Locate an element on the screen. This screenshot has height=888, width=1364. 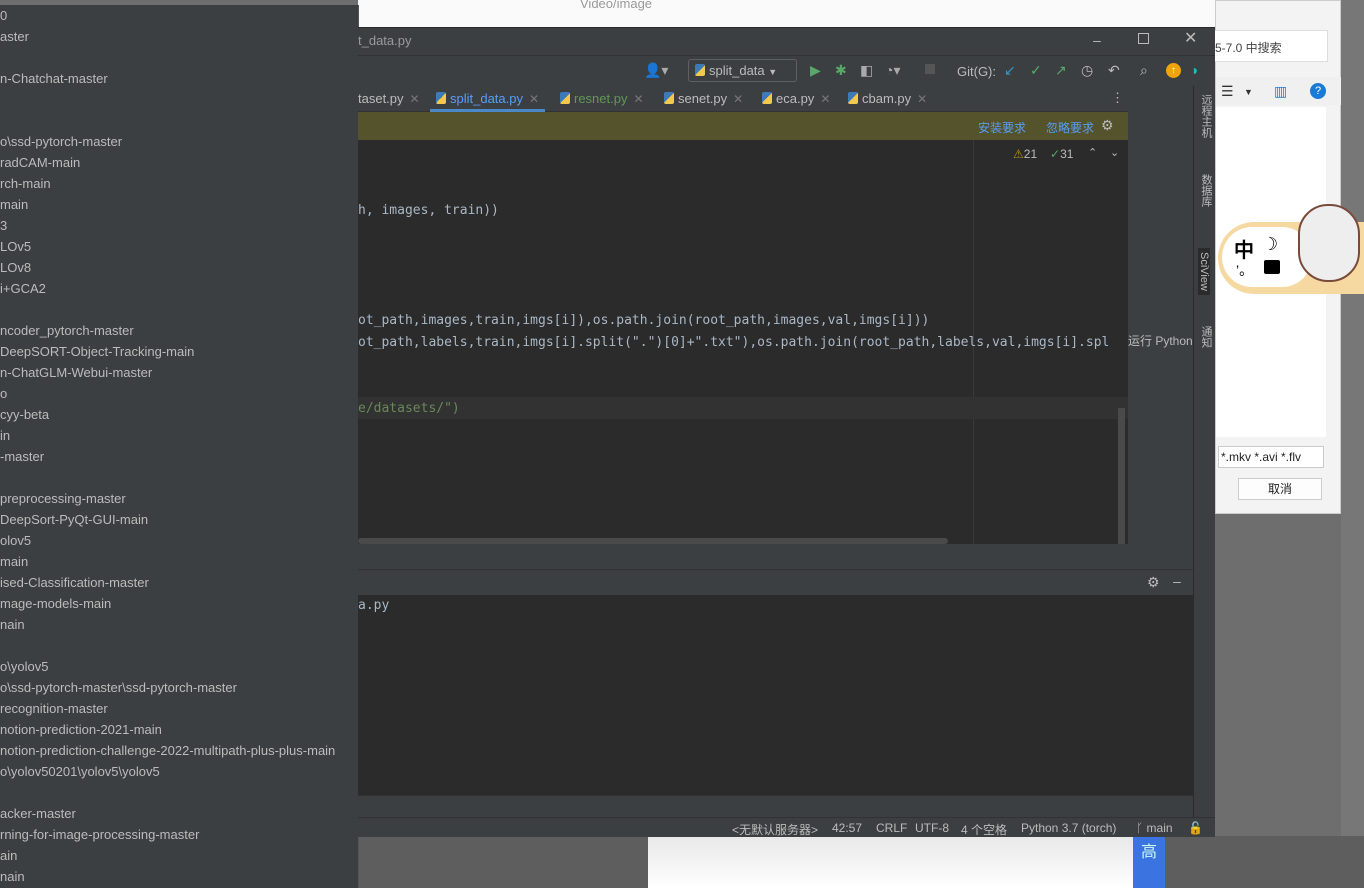
editor-tab: split_data.py ✕ is located at coordinates (488, 99).